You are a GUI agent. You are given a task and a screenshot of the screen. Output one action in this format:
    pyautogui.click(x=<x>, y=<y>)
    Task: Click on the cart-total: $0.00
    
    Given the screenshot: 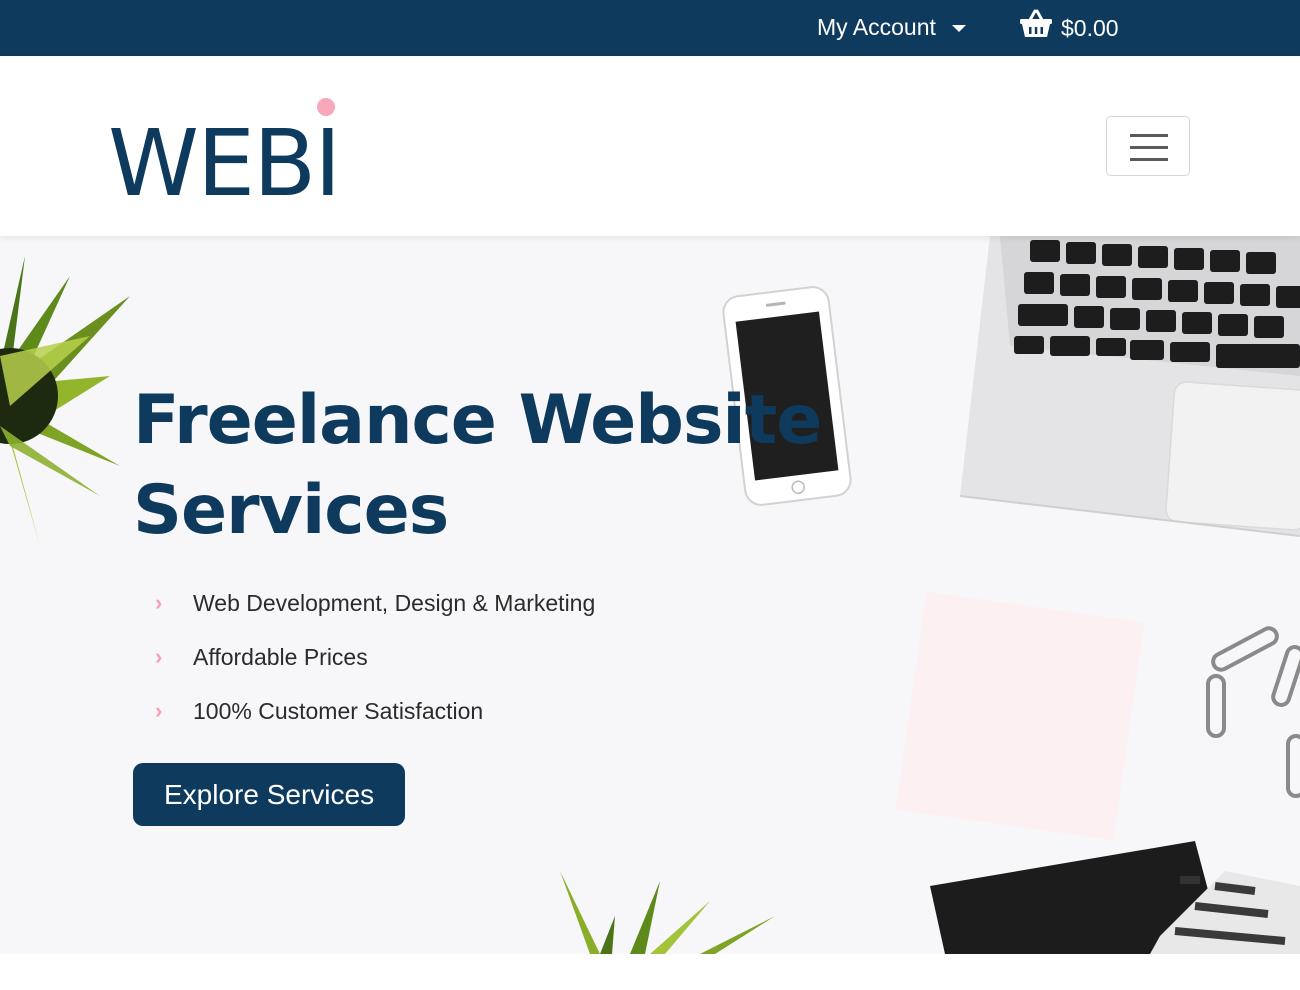 What is the action you would take?
    pyautogui.click(x=1090, y=27)
    